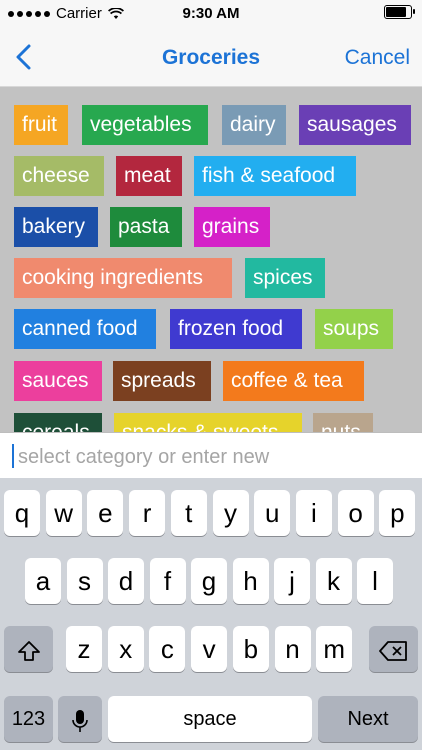 The image size is (422, 750). I want to click on category-tag: dairy, so click(254, 125).